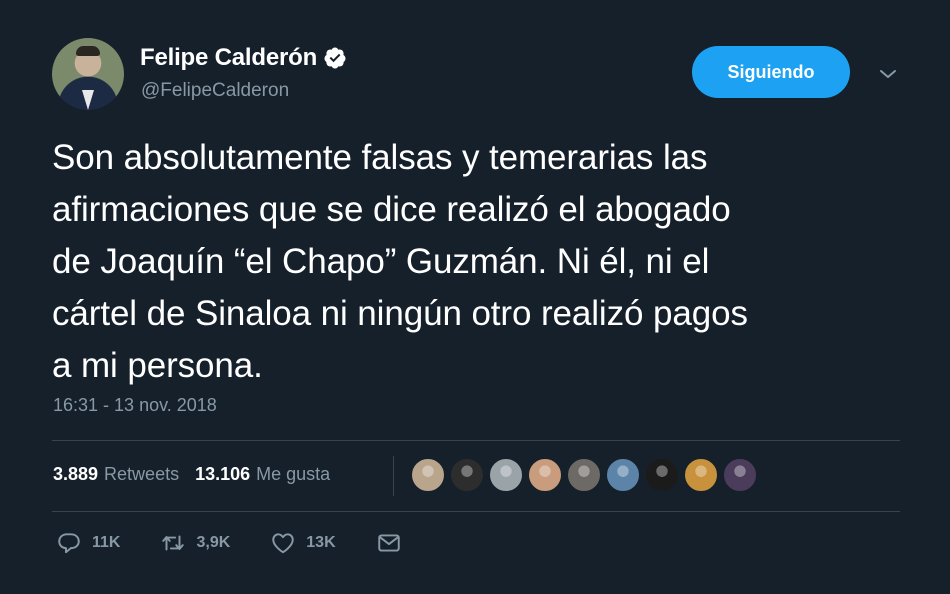  Describe the element at coordinates (75, 474) in the screenshot. I see `retweets-count: 3.889` at that location.